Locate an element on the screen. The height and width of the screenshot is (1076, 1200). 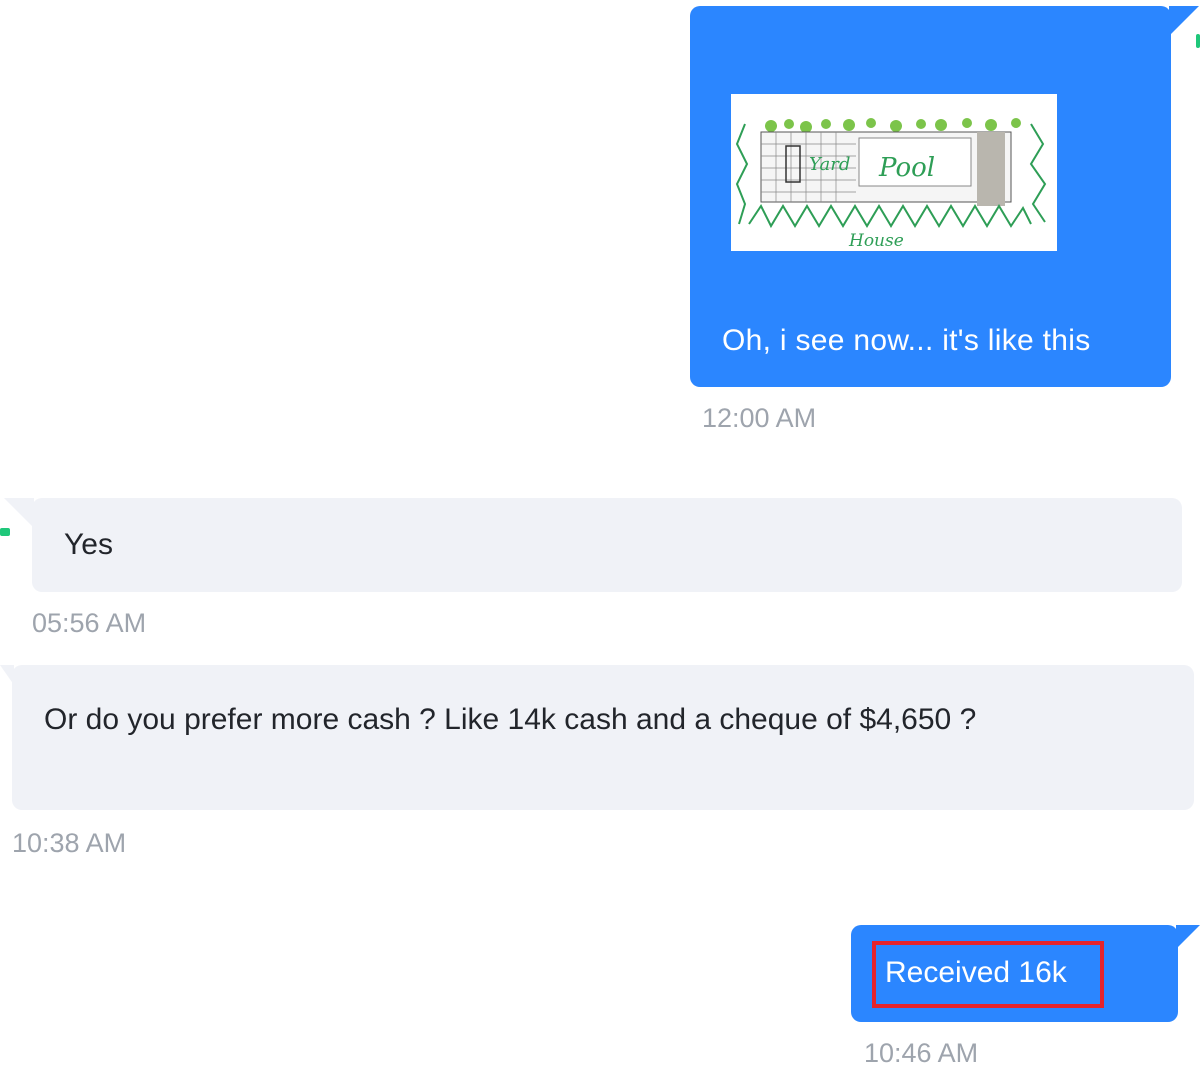
incoming-message-bubble: Yes is located at coordinates (607, 545).